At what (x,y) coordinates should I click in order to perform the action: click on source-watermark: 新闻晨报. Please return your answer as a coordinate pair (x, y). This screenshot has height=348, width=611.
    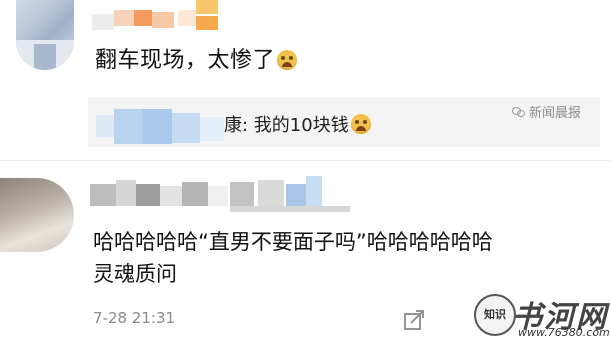
    Looking at the image, I should click on (546, 114).